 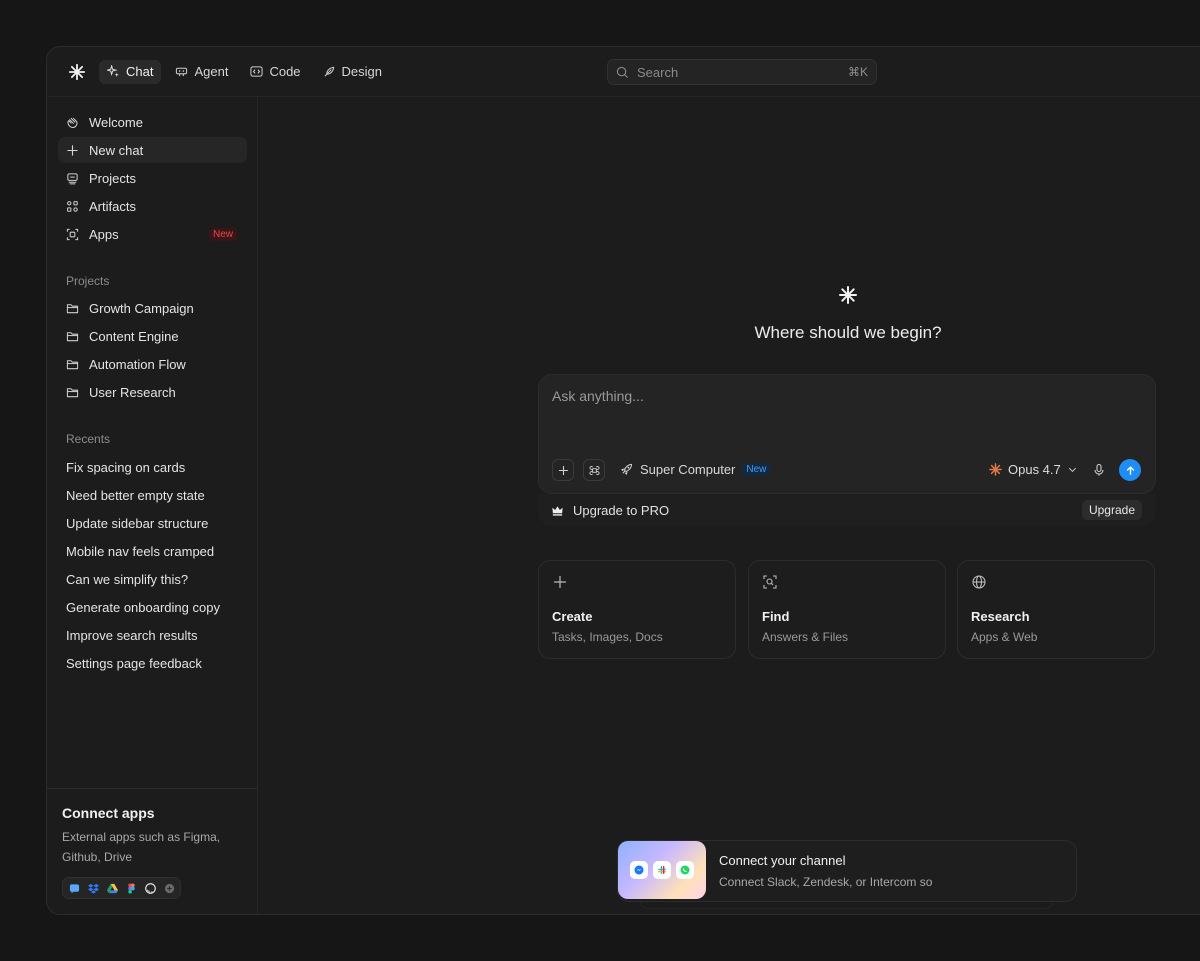 I want to click on project-item: Growth Campaign, so click(x=152, y=308).